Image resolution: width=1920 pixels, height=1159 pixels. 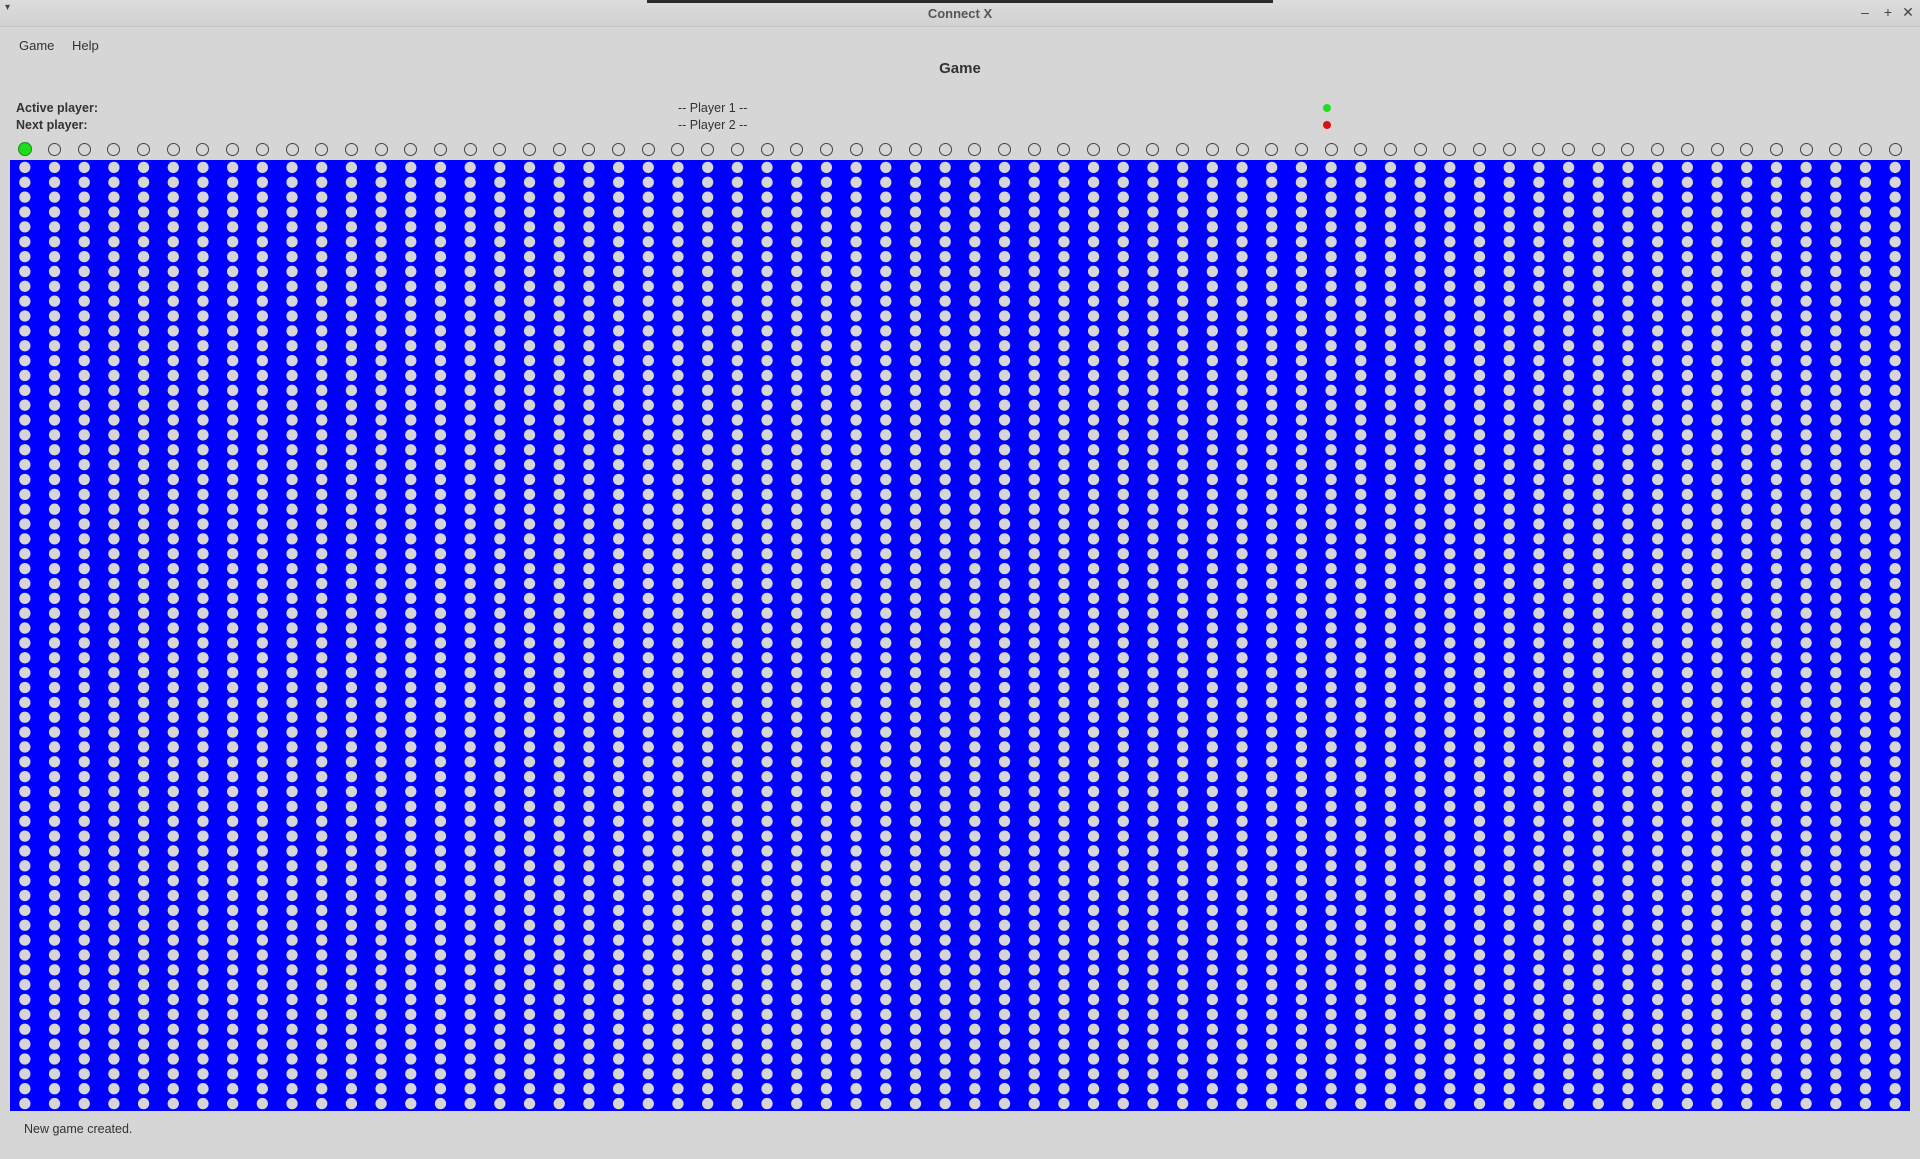 What do you see at coordinates (1888, 12) in the screenshot?
I see `maximize-icon: +` at bounding box center [1888, 12].